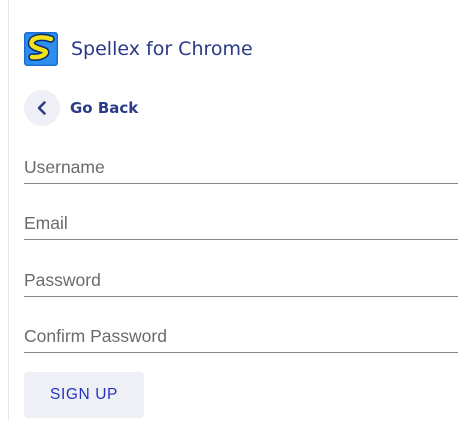 The image size is (458, 421). I want to click on email-field, so click(241, 219).